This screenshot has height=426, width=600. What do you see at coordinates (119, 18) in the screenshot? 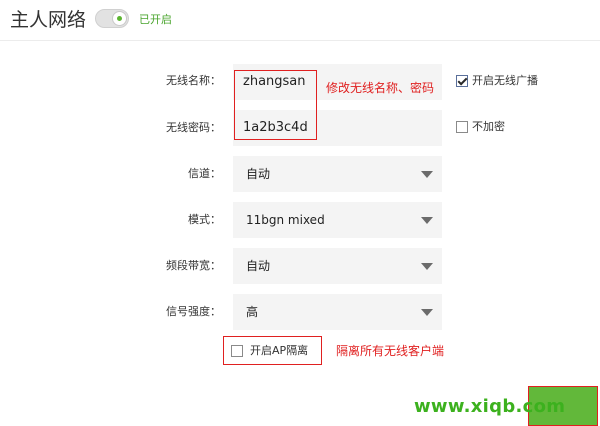
I see `toggle-knob` at bounding box center [119, 18].